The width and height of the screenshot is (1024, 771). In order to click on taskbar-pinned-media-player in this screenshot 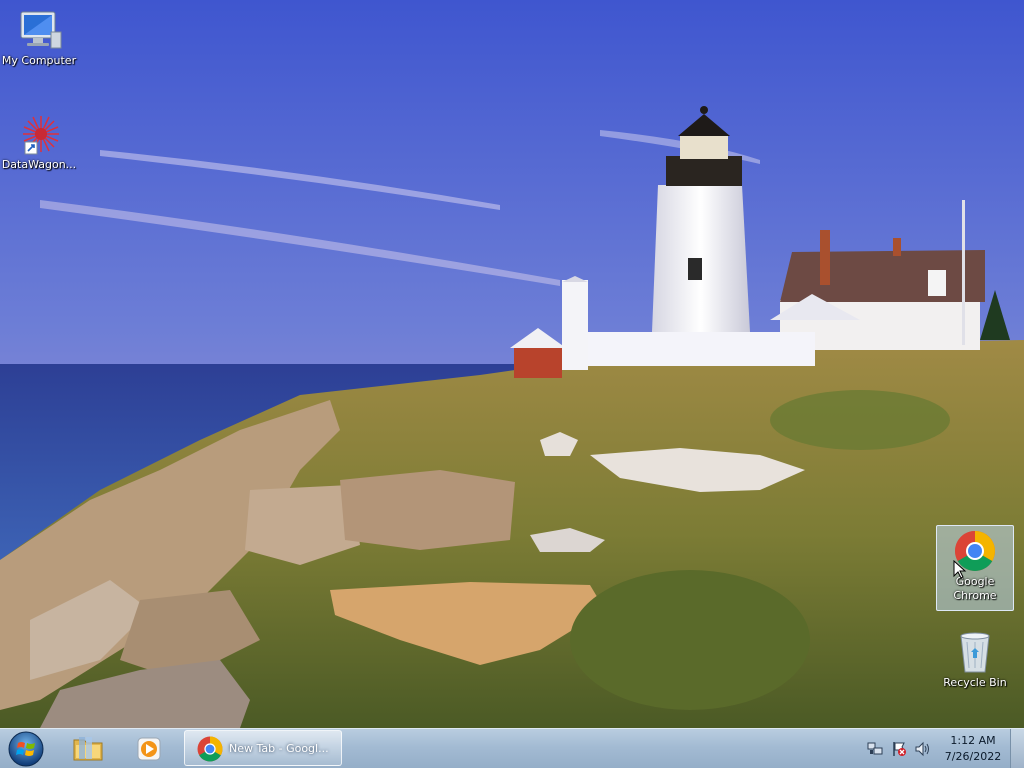, I will do `click(148, 748)`.